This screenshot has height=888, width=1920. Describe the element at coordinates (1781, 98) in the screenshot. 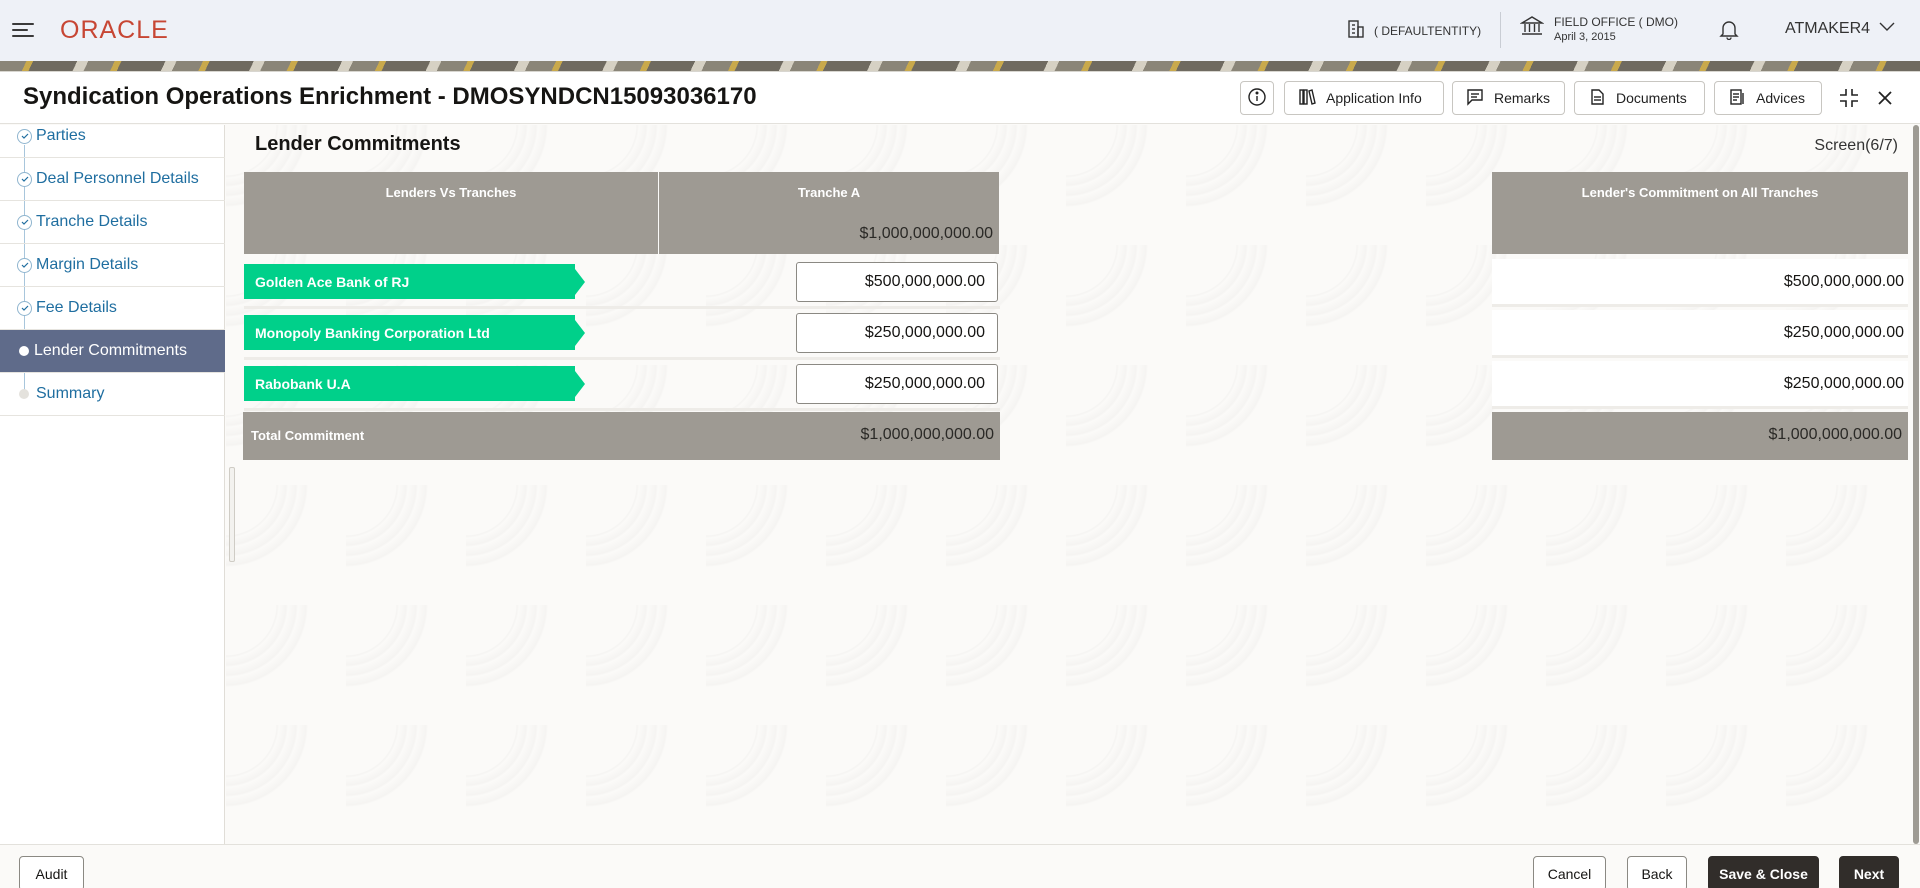

I see `advices-label: Advices` at that location.